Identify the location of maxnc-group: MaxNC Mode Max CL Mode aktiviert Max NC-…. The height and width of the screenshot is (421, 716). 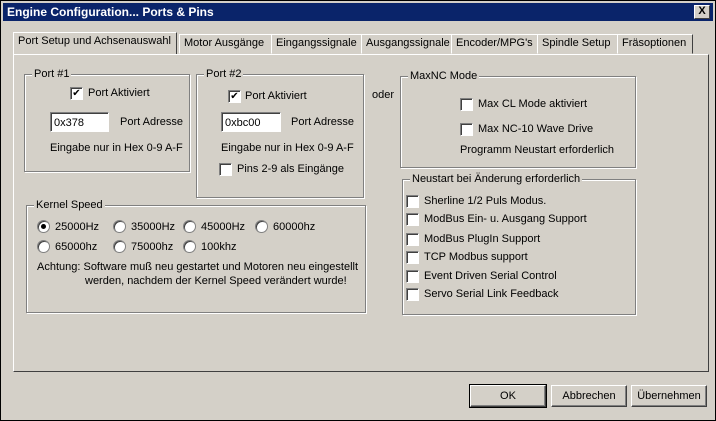
(518, 119).